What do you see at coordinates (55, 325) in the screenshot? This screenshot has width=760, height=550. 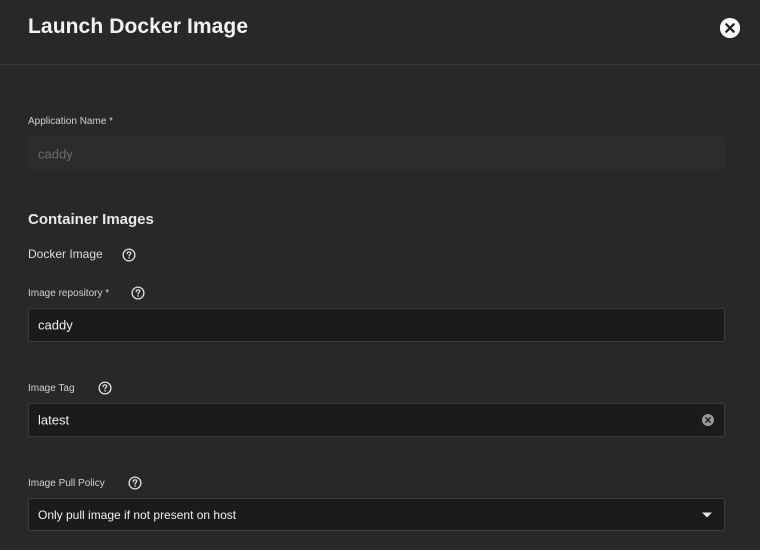 I see `image-repository-value: caddy` at bounding box center [55, 325].